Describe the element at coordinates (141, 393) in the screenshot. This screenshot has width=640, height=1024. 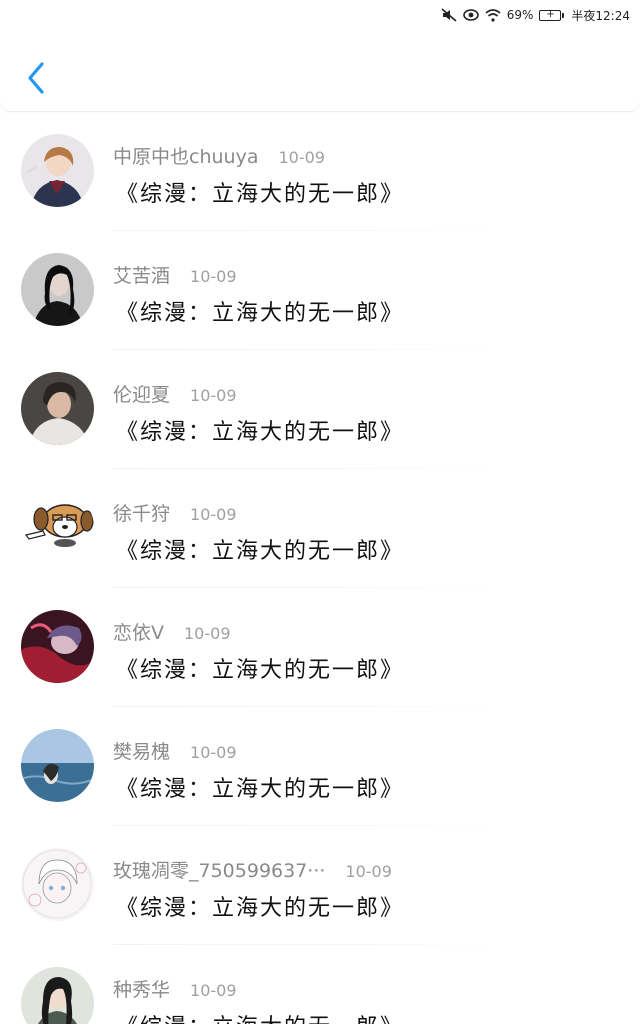
I see `username: 伦迎夏` at that location.